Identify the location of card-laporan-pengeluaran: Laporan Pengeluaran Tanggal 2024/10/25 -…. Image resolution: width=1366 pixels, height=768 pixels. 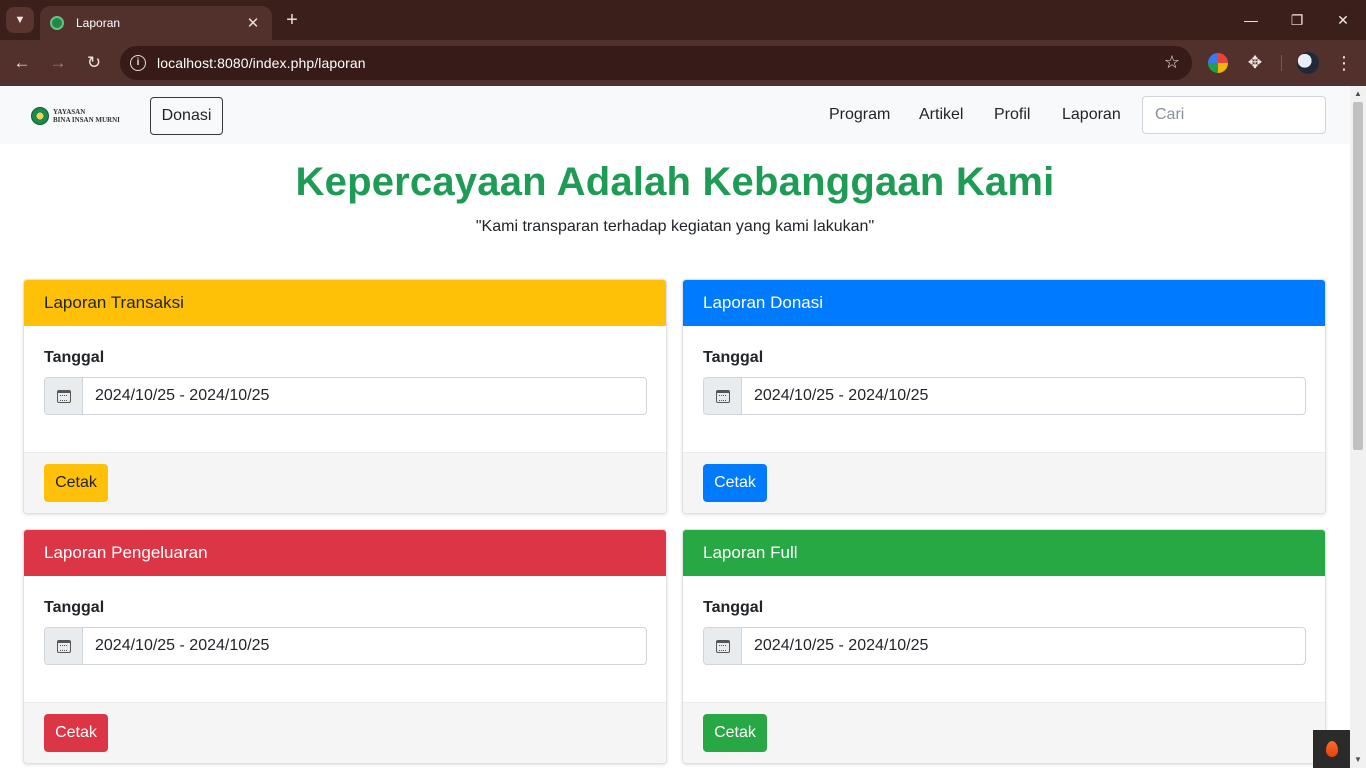
(345, 646).